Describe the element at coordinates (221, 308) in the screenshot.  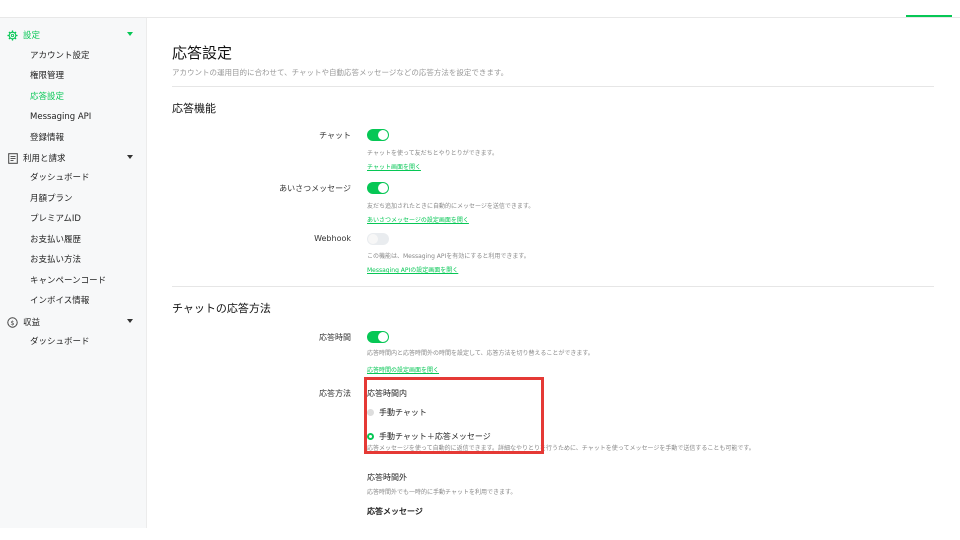
I see `section-title-chat-method: チャットの応答方法` at that location.